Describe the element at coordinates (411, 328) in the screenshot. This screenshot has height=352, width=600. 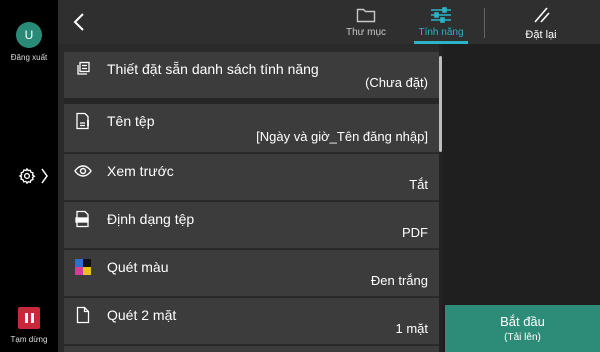
I see `list-item-value: 1 mặt` at that location.